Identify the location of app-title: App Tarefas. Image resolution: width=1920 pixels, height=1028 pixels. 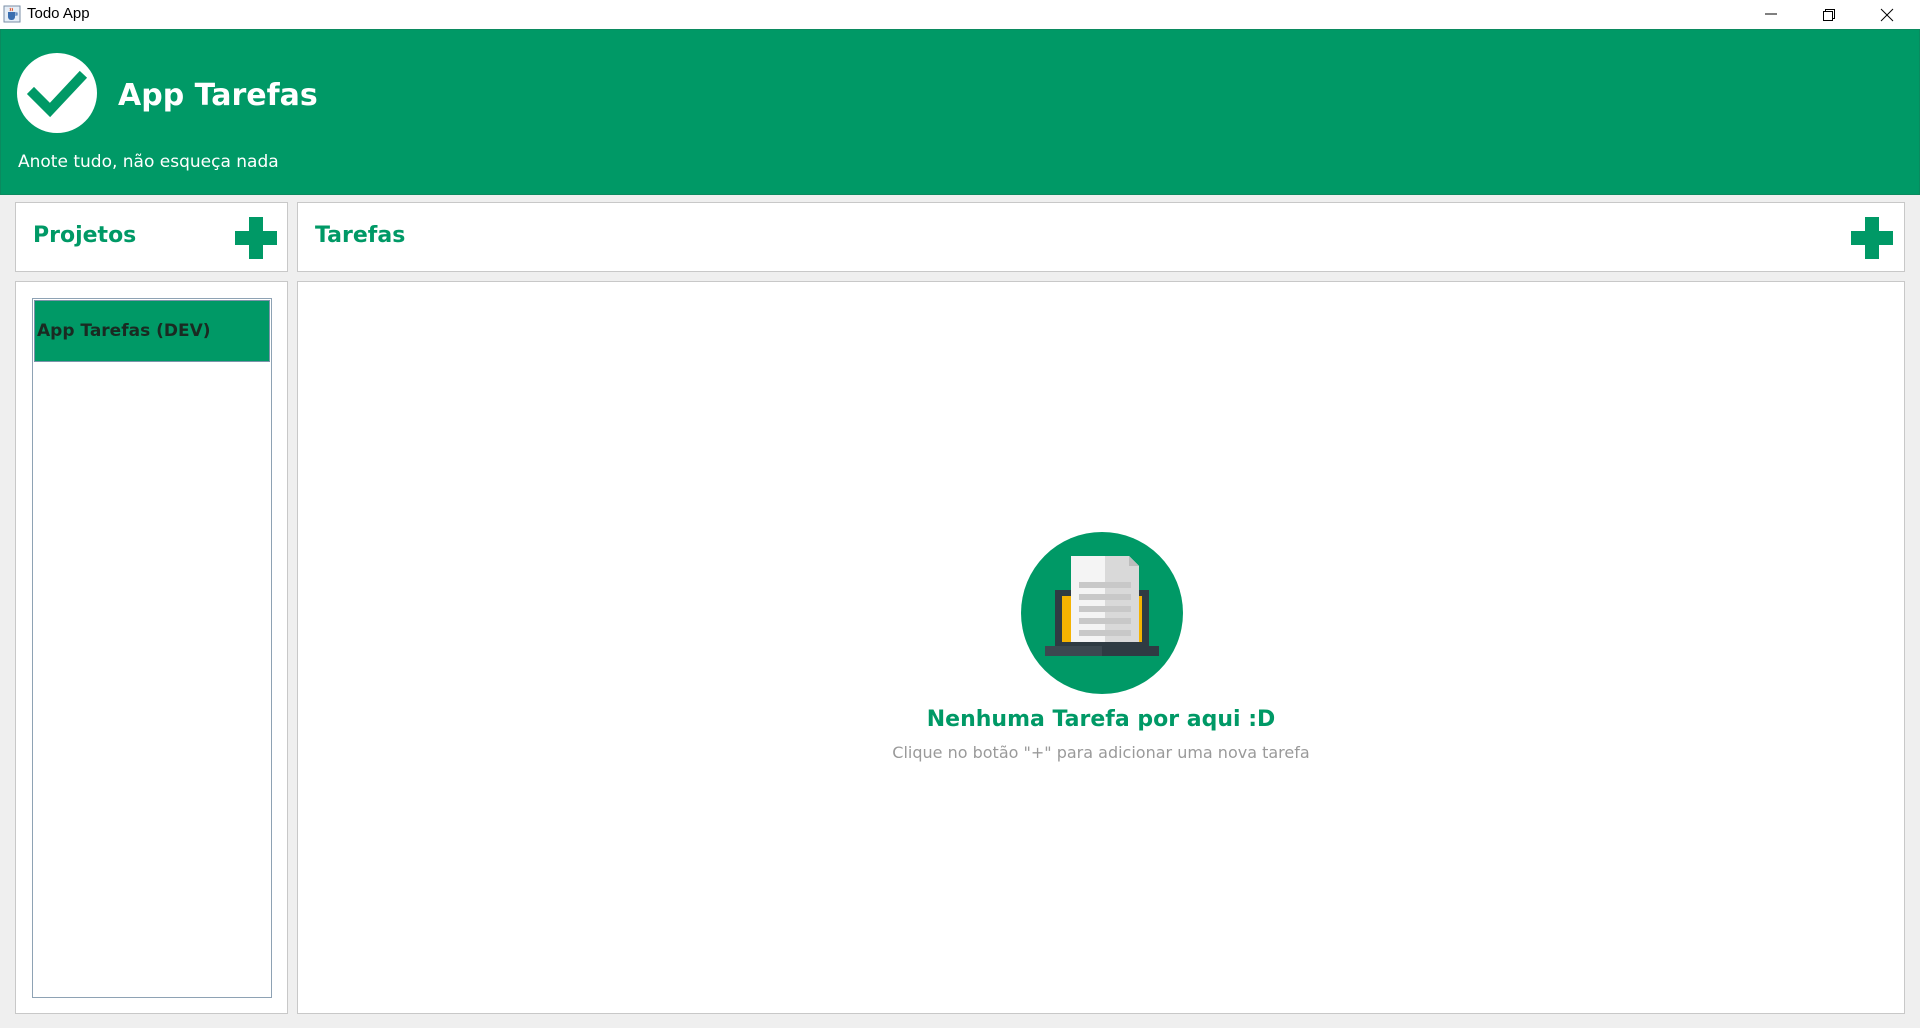
(218, 95).